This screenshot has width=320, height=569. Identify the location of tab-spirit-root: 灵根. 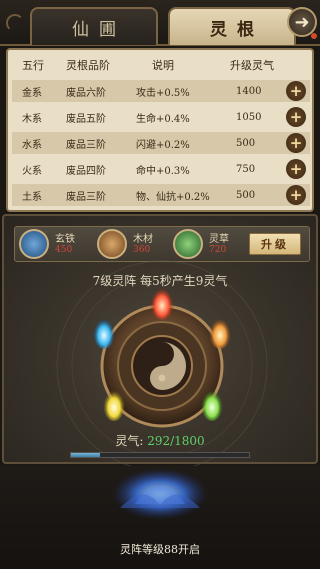
(232, 26).